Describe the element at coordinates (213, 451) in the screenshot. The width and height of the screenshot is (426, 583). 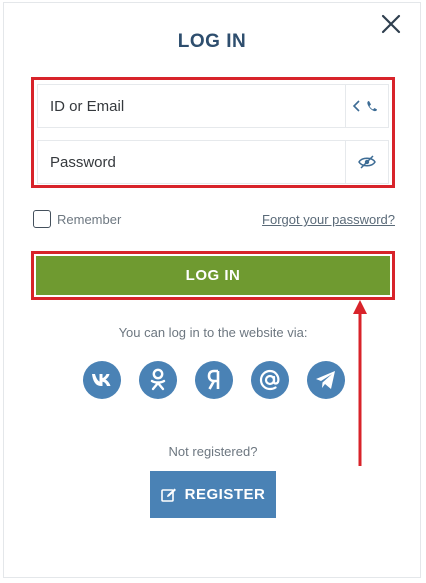
I see `not-registered-text: Not registered?` at that location.